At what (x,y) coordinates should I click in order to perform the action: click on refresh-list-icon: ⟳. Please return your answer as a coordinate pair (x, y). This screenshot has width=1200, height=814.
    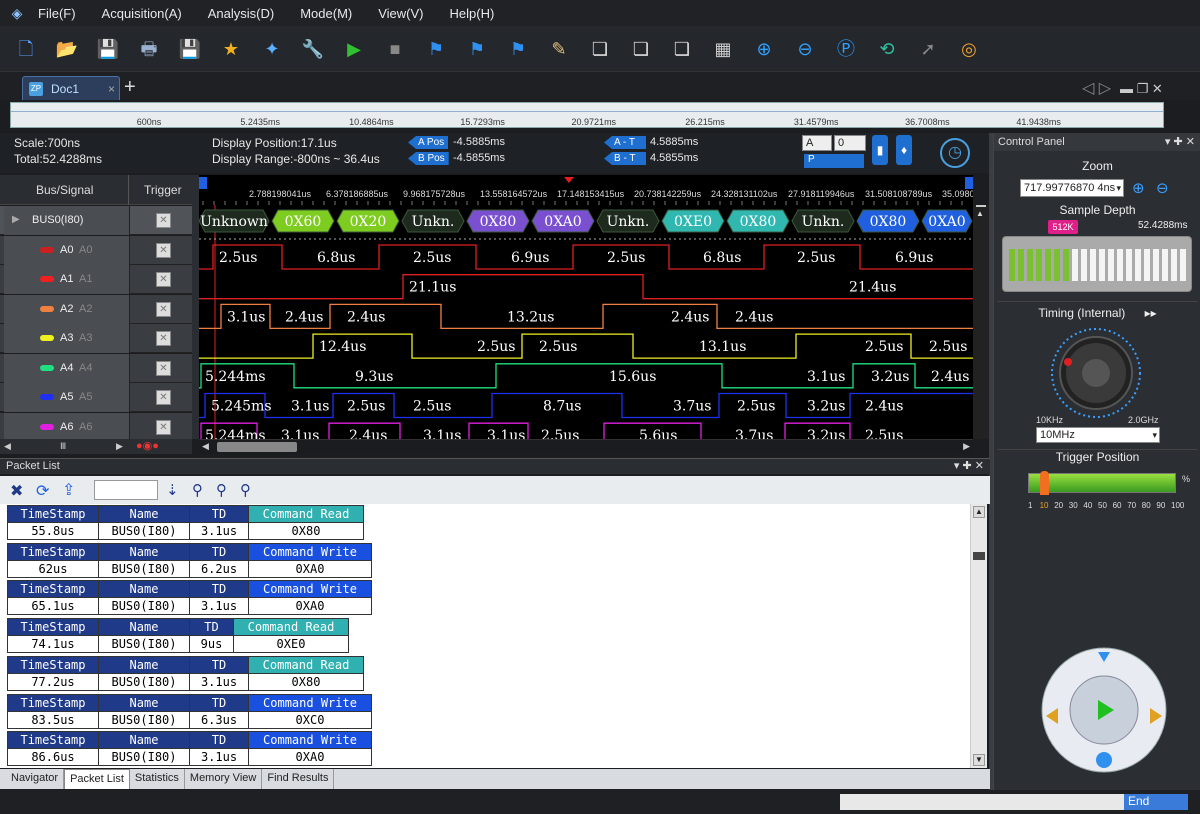
    Looking at the image, I should click on (42, 491).